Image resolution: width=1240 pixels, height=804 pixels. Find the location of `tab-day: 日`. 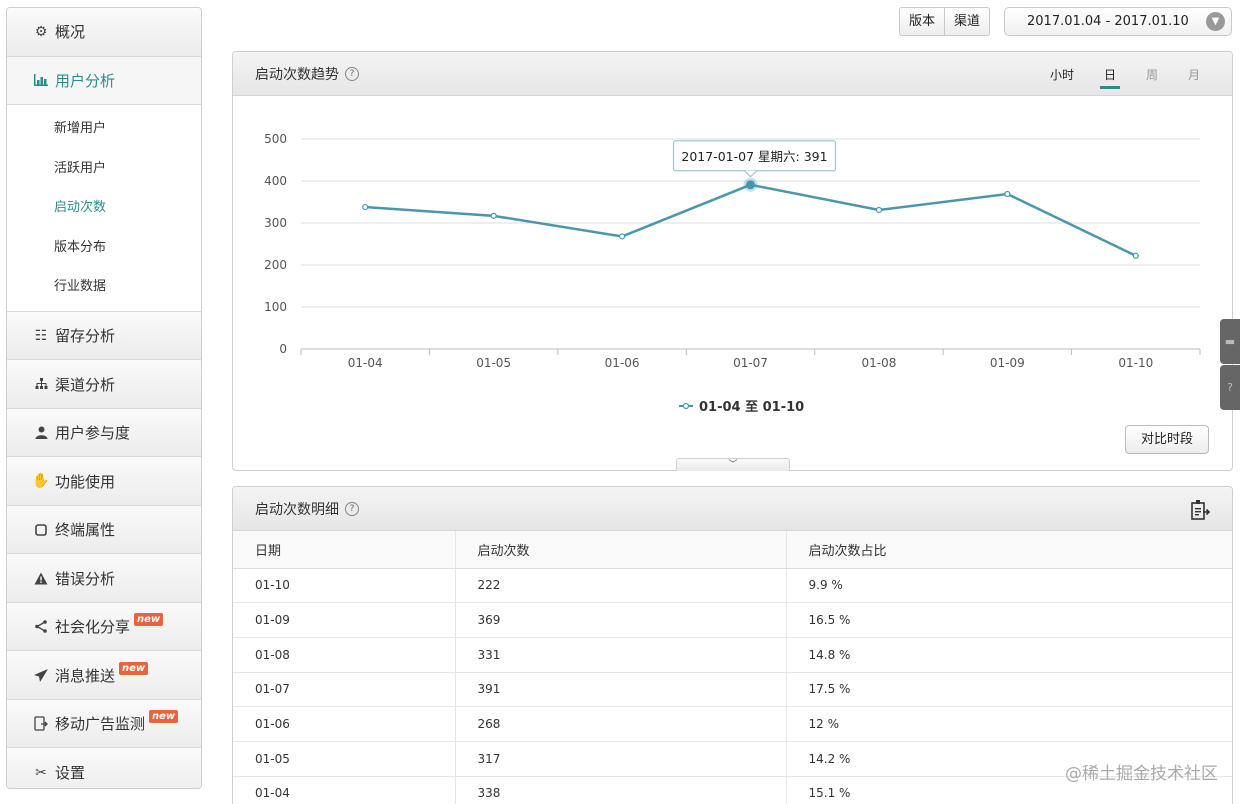

tab-day: 日 is located at coordinates (1109, 77).